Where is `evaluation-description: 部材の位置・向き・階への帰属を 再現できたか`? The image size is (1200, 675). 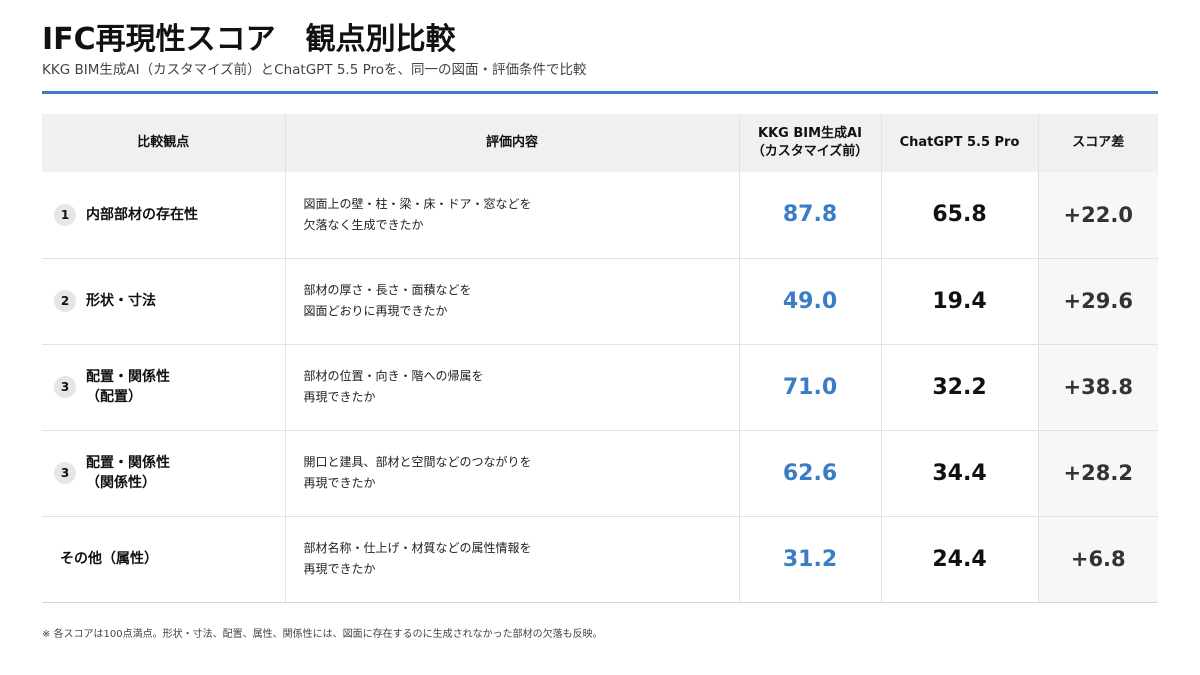 evaluation-description: 部材の位置・向き・階への帰属を 再現できたか is located at coordinates (393, 386).